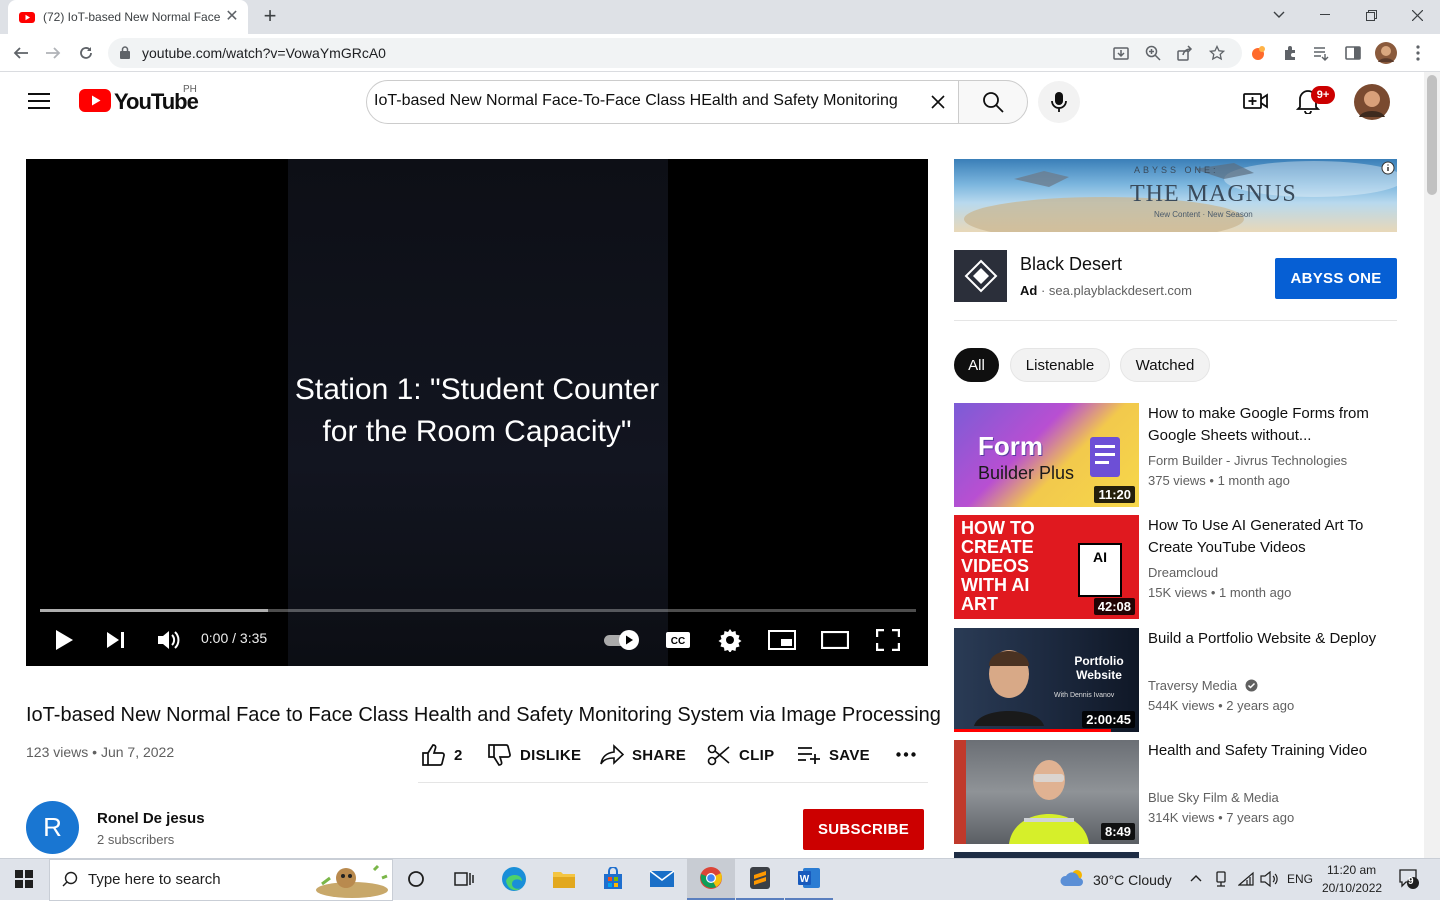 This screenshot has width=1440, height=901. Describe the element at coordinates (1417, 15) in the screenshot. I see `close-window-button` at that location.